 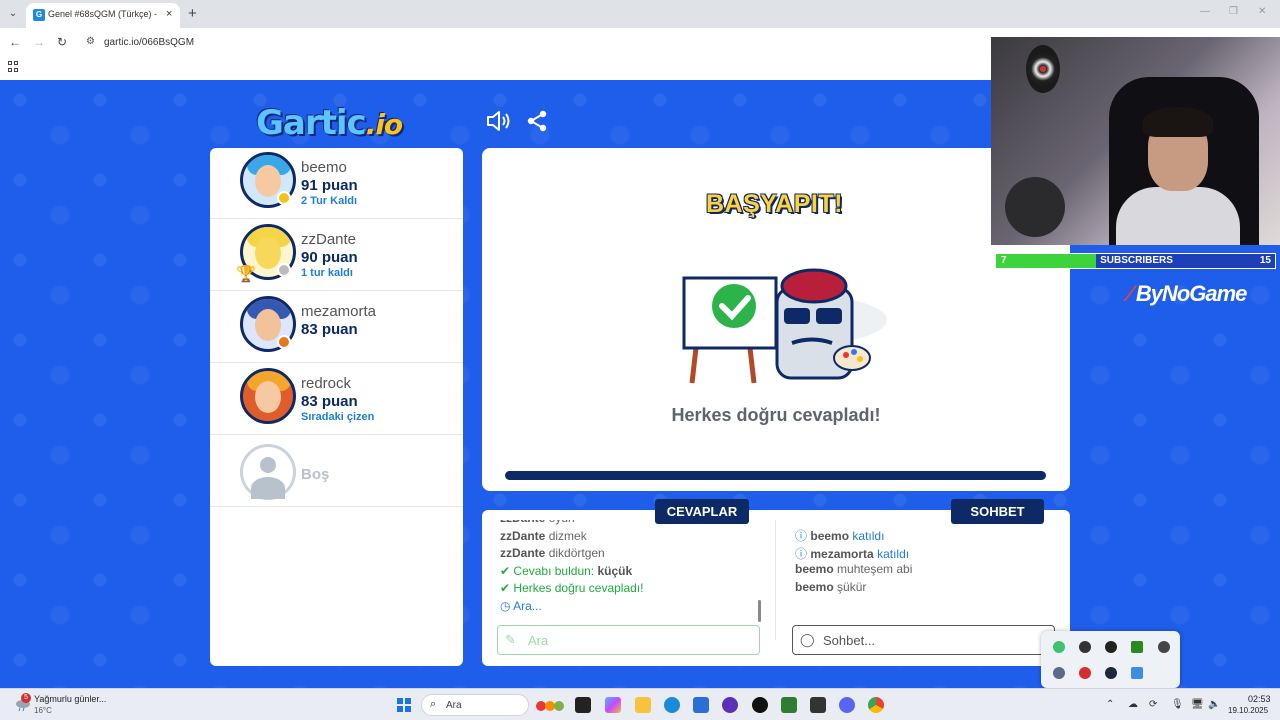 What do you see at coordinates (1133, 704) in the screenshot?
I see `cloud-icon: ☁` at bounding box center [1133, 704].